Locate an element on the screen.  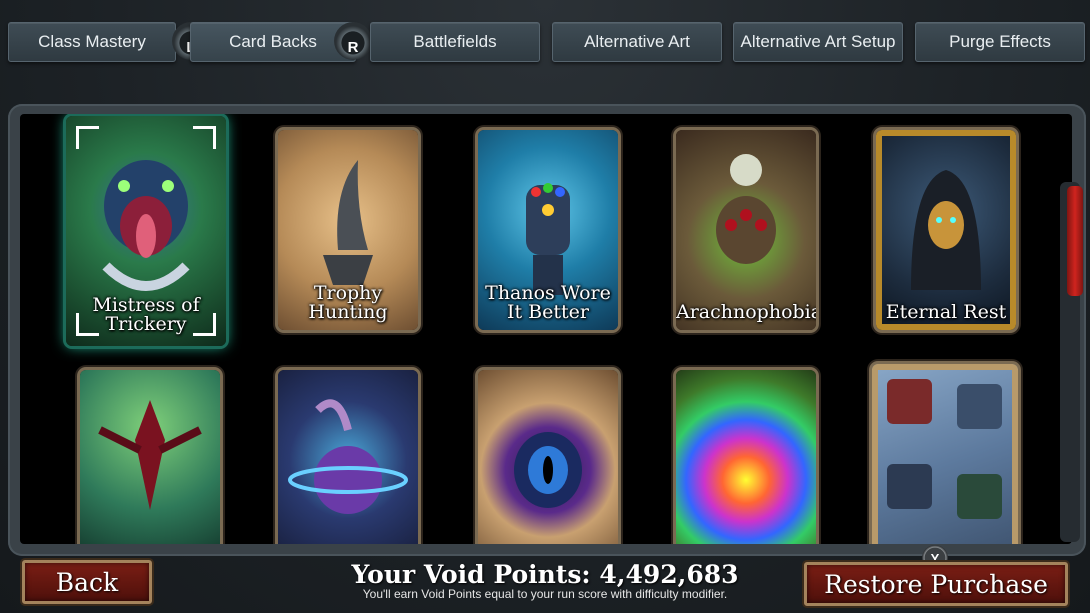
card-back-trophy-hunting: Trophy Hunting is located at coordinates (348, 230).